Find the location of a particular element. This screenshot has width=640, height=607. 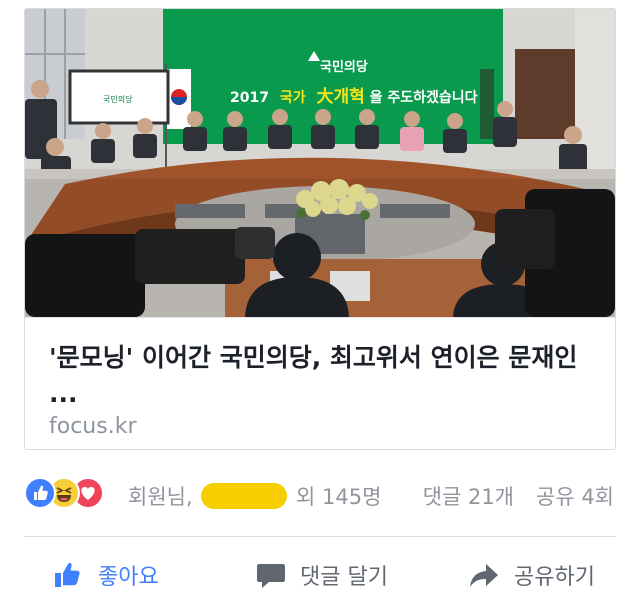

reaction-names-suffix: 외 145명 is located at coordinates (339, 497).